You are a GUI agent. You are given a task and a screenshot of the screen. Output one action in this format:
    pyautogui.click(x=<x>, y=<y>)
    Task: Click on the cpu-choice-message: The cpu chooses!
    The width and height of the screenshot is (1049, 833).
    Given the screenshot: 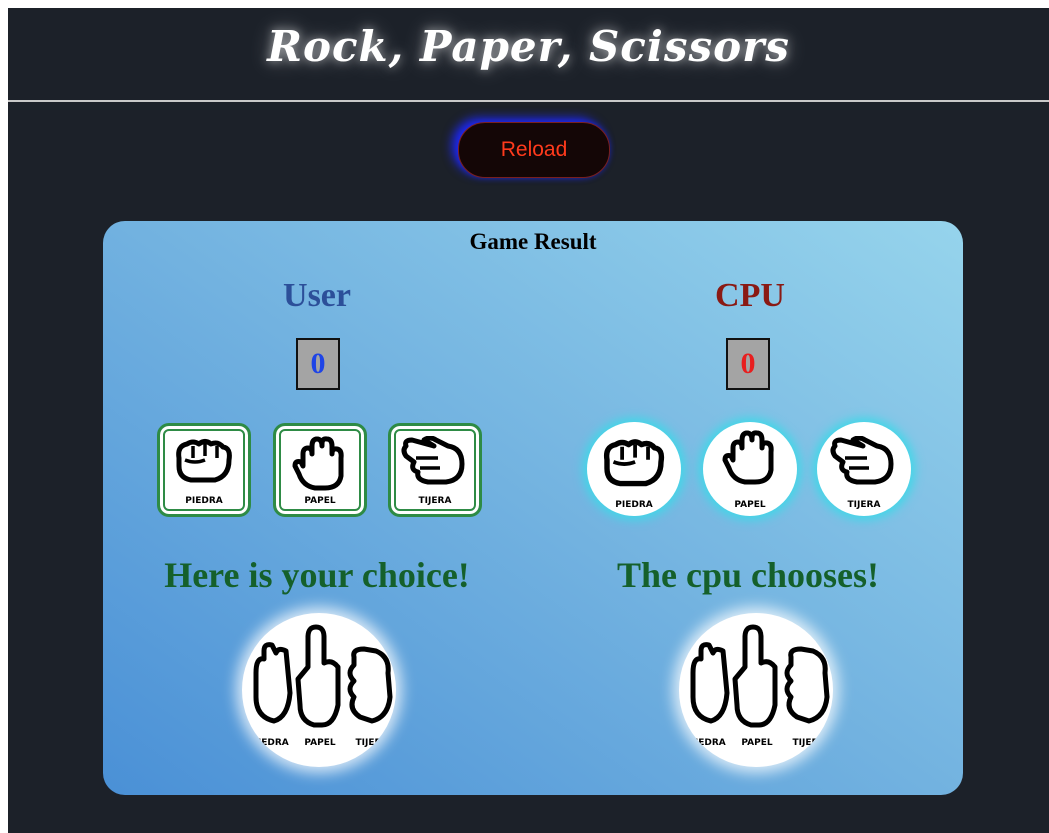 What is the action you would take?
    pyautogui.click(x=748, y=575)
    